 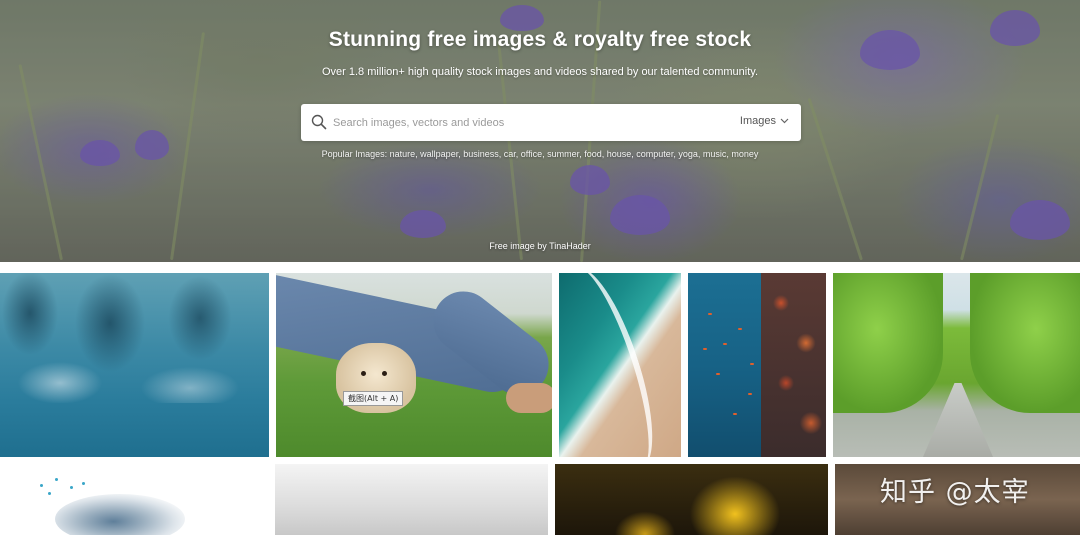 I want to click on tag-link: office, so click(x=531, y=154).